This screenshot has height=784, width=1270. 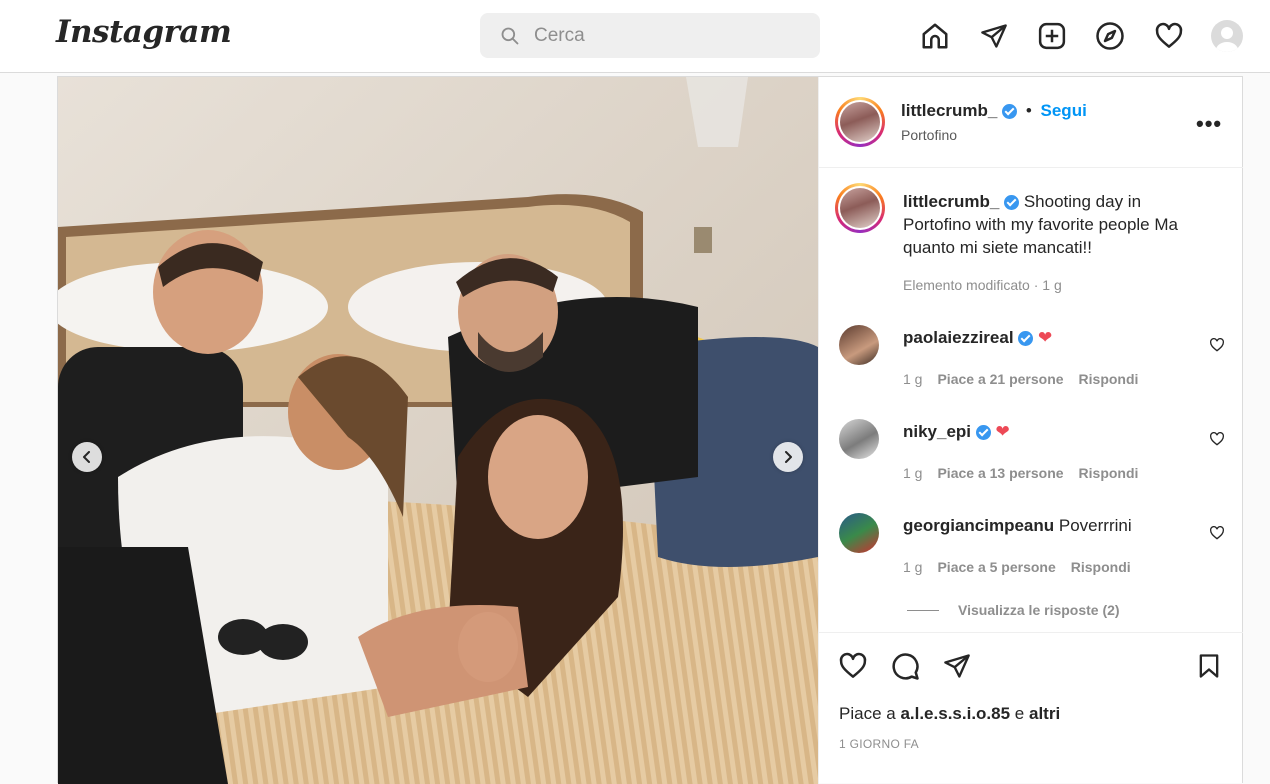 I want to click on likes-and: e, so click(x=1019, y=713).